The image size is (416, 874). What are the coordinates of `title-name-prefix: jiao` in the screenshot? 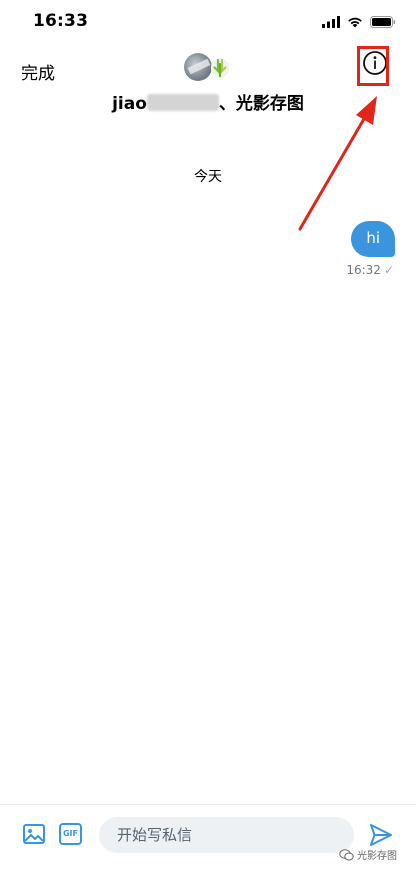 It's located at (129, 104).